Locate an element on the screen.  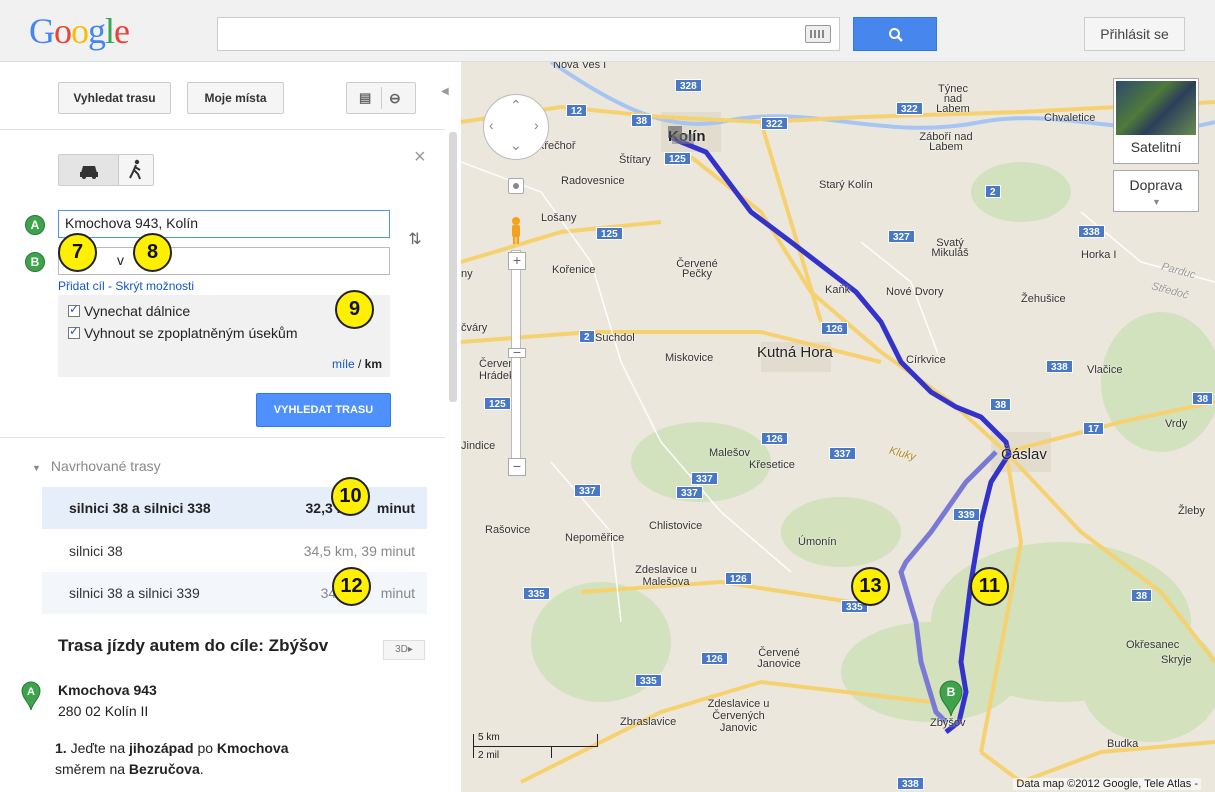
reset-view-icon is located at coordinates (516, 186).